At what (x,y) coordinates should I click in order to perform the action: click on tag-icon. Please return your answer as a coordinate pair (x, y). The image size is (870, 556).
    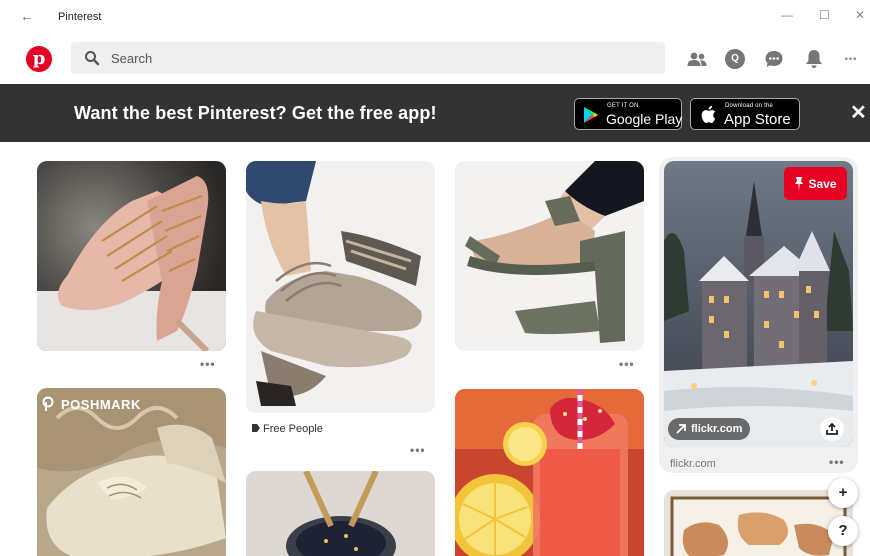
    Looking at the image, I should click on (256, 428).